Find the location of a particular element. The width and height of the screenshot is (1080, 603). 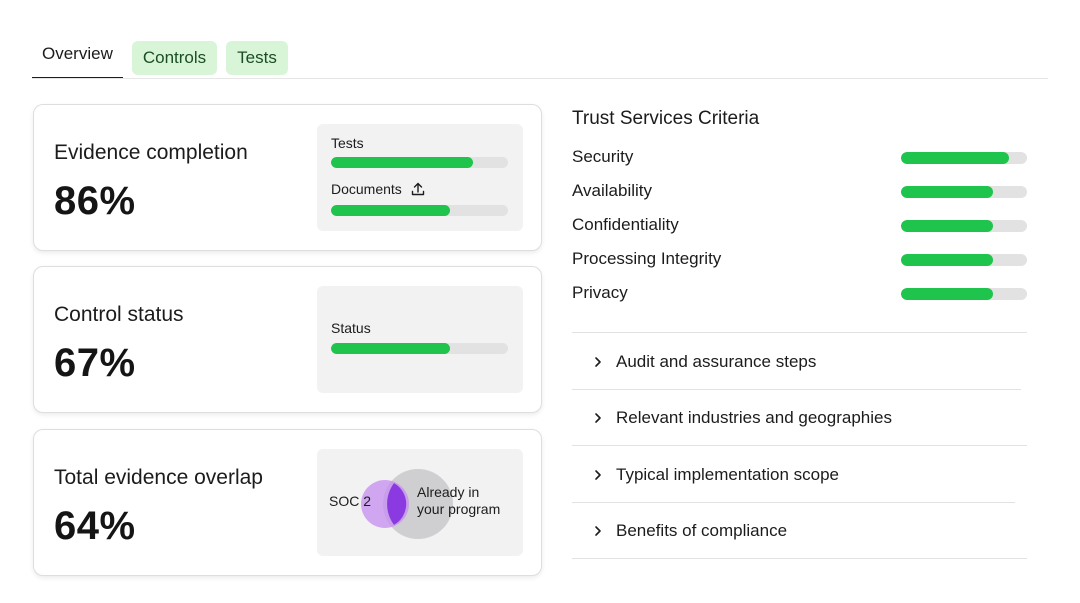

tests-label-text: Tests is located at coordinates (347, 143).